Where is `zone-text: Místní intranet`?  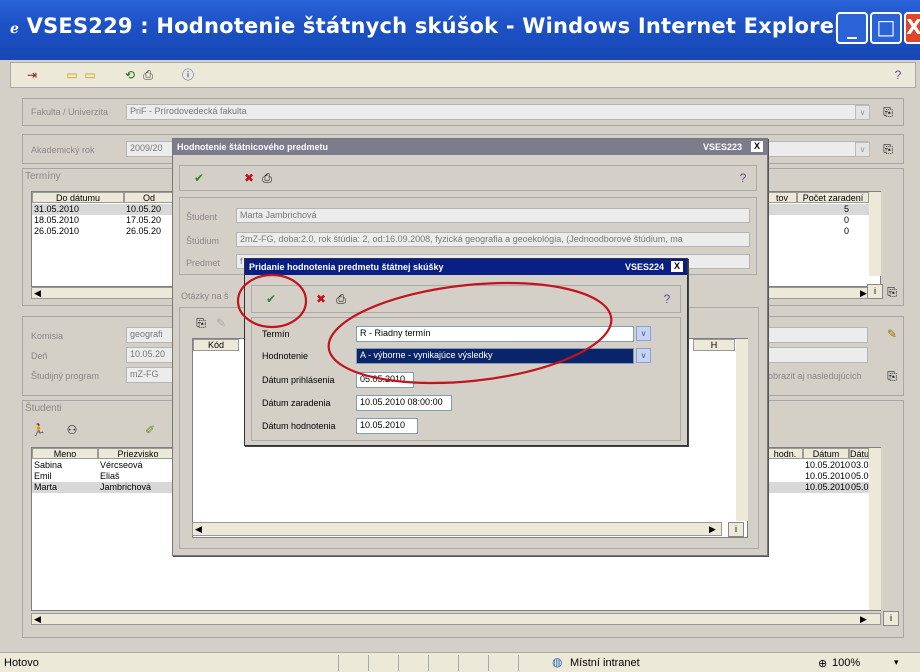 zone-text: Místní intranet is located at coordinates (605, 663).